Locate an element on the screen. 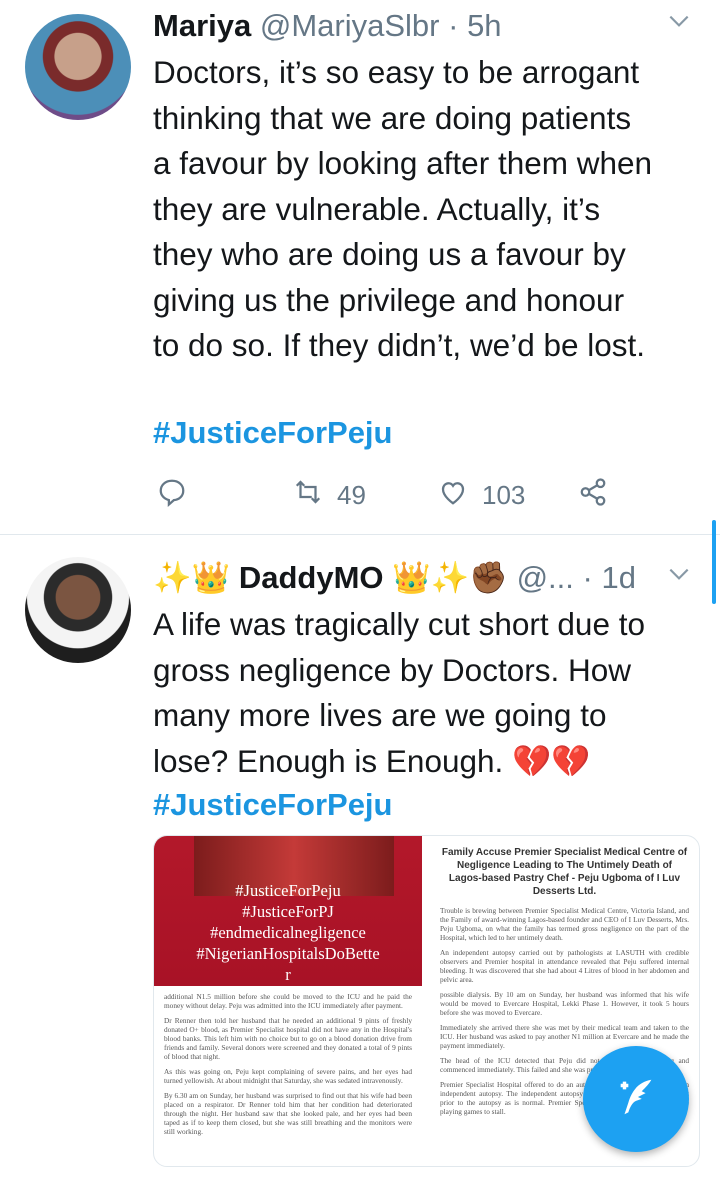 The width and height of the screenshot is (720, 1181). tweet-text-line: Doctors, it’s so easy to be arrogant is located at coordinates (396, 72).